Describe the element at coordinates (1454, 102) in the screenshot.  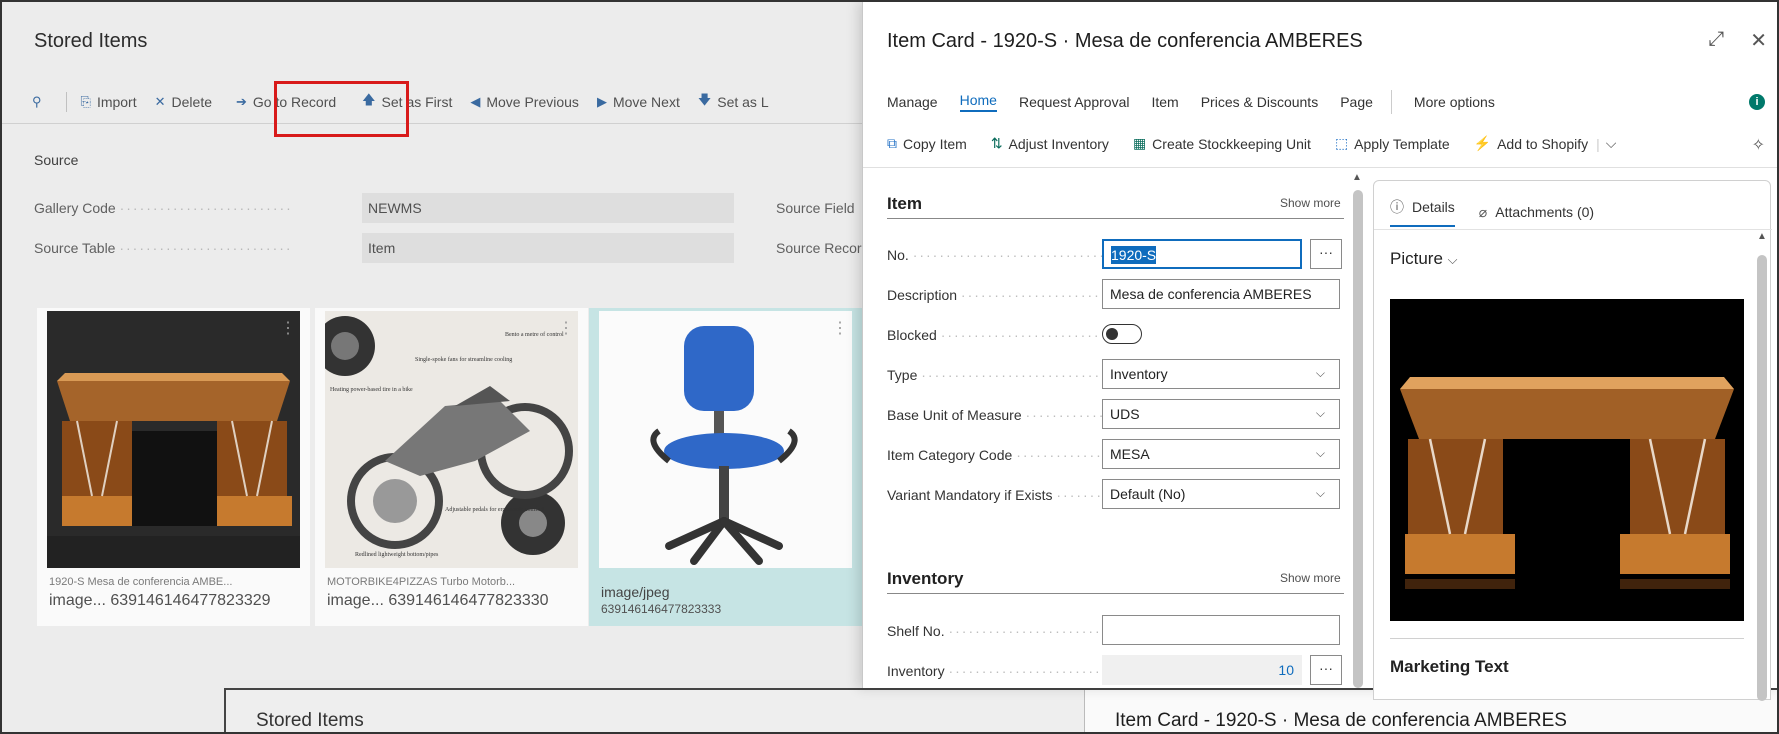
I see `more-options-button: More options` at that location.